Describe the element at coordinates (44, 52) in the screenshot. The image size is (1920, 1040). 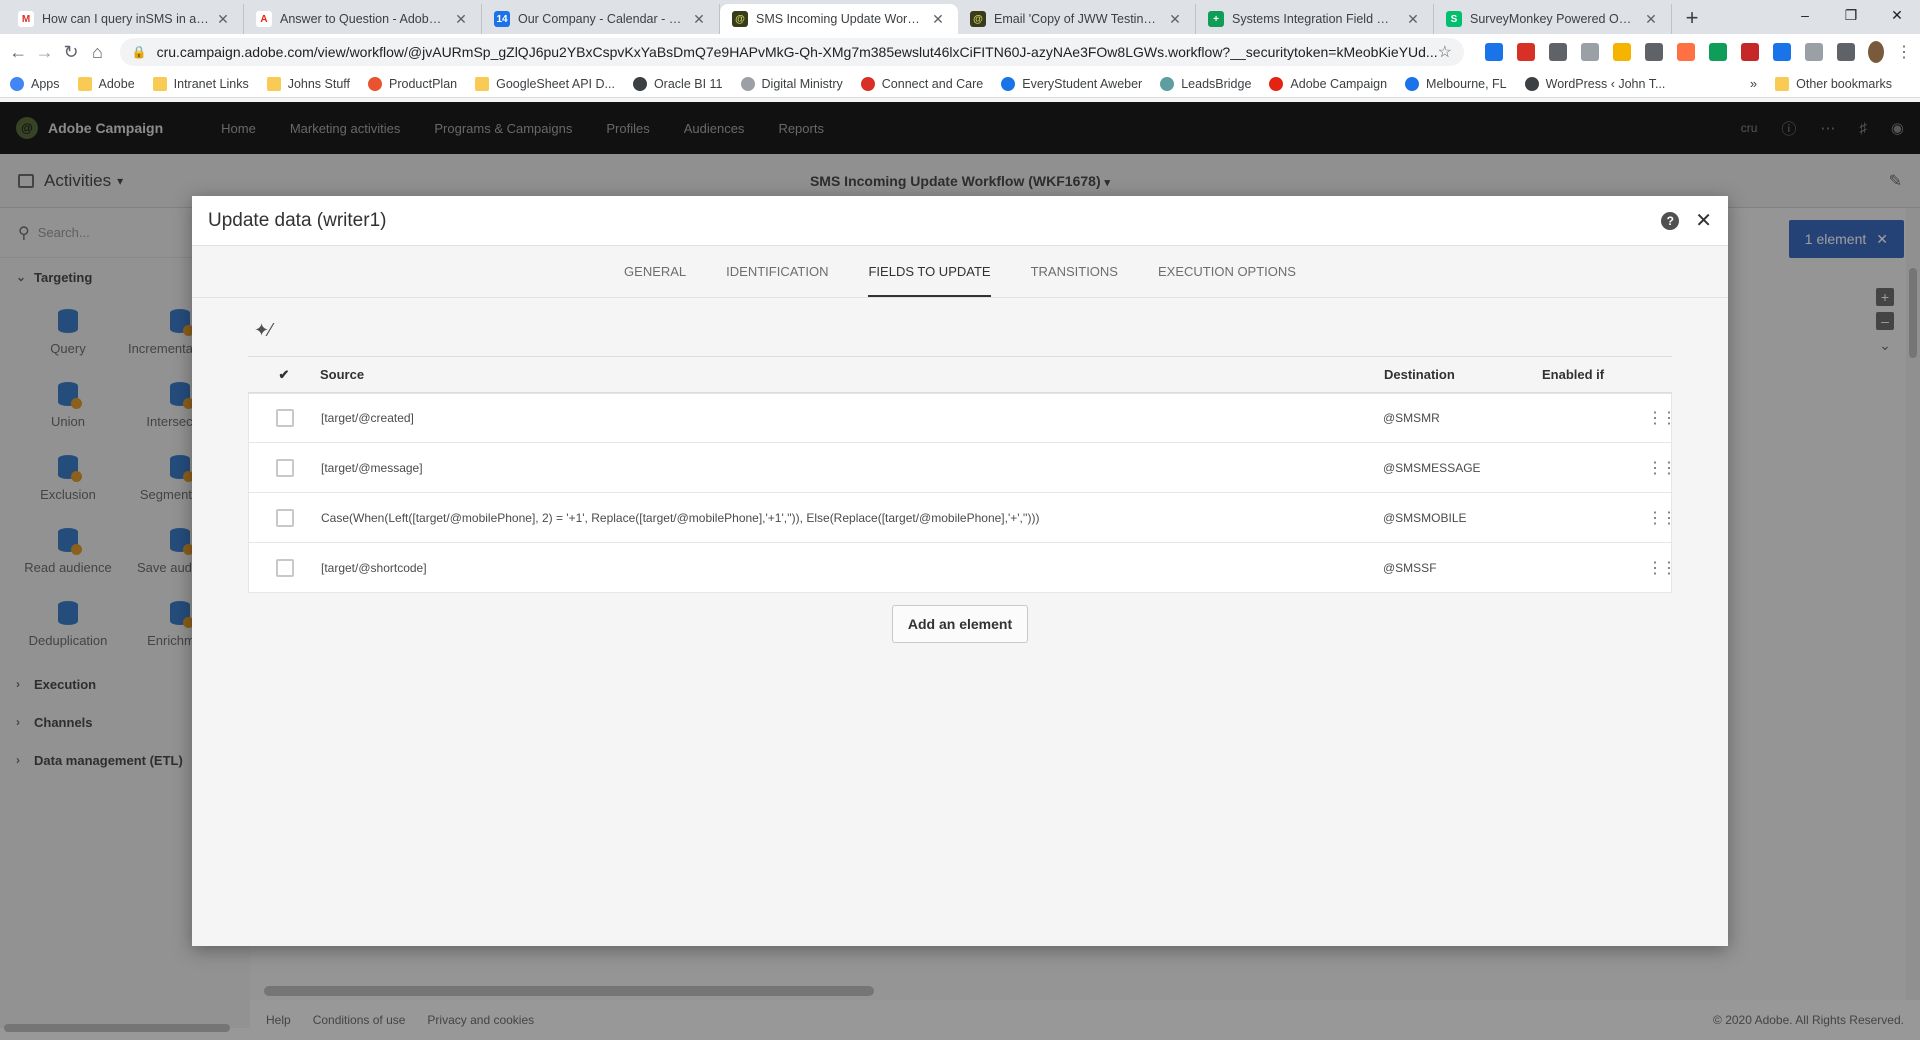
I see `forward-icon: →` at that location.